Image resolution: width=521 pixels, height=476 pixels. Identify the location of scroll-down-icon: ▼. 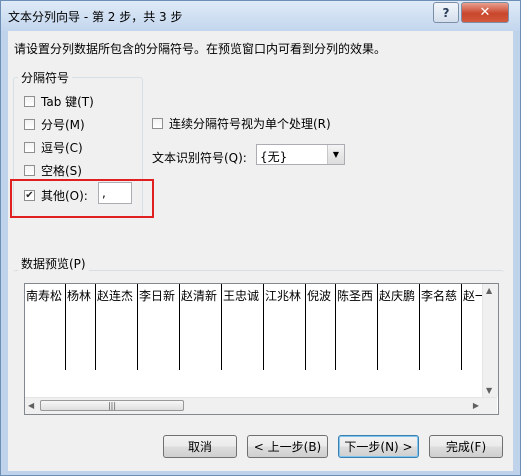
(489, 390).